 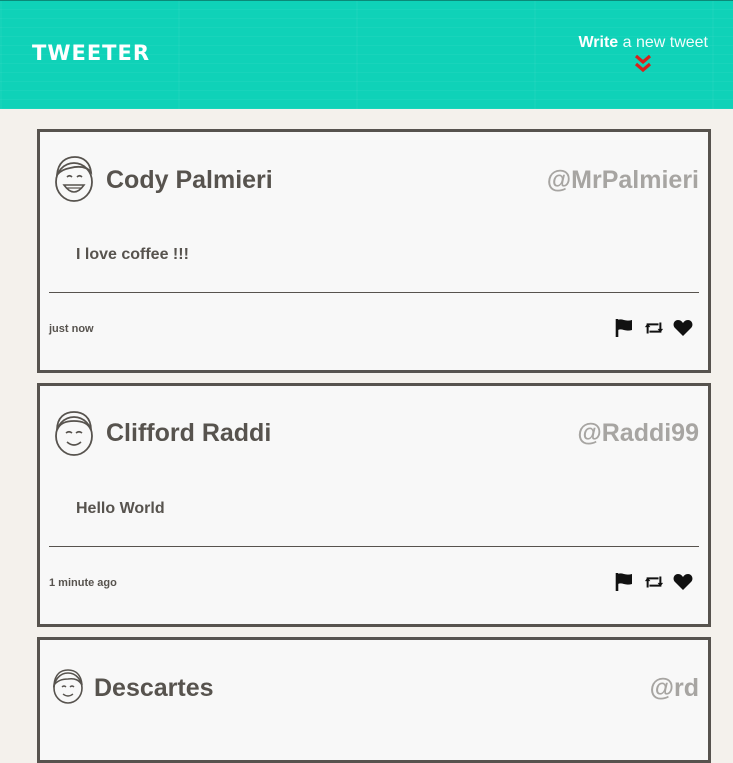 I want to click on tweet-author-handle: @MrPalmieri, so click(x=623, y=180).